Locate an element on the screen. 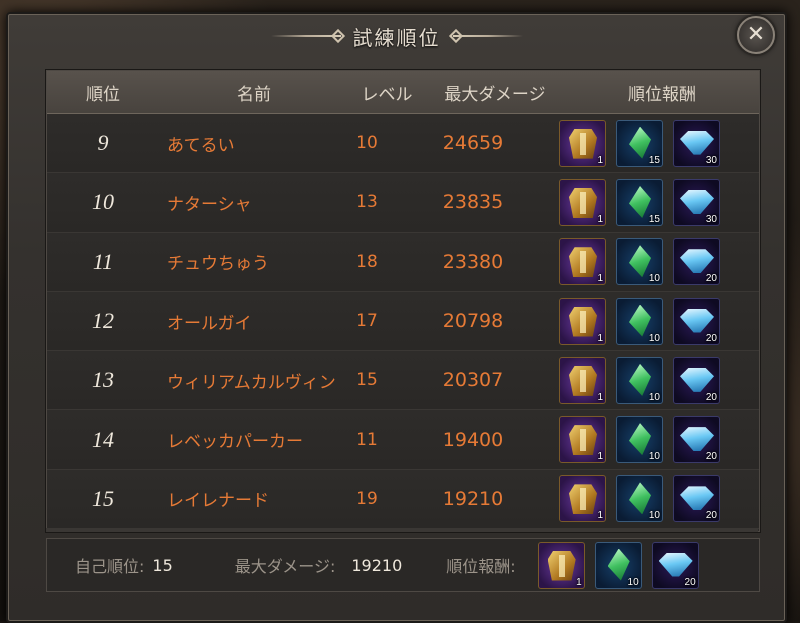  rank-cell: 9 is located at coordinates (103, 143).